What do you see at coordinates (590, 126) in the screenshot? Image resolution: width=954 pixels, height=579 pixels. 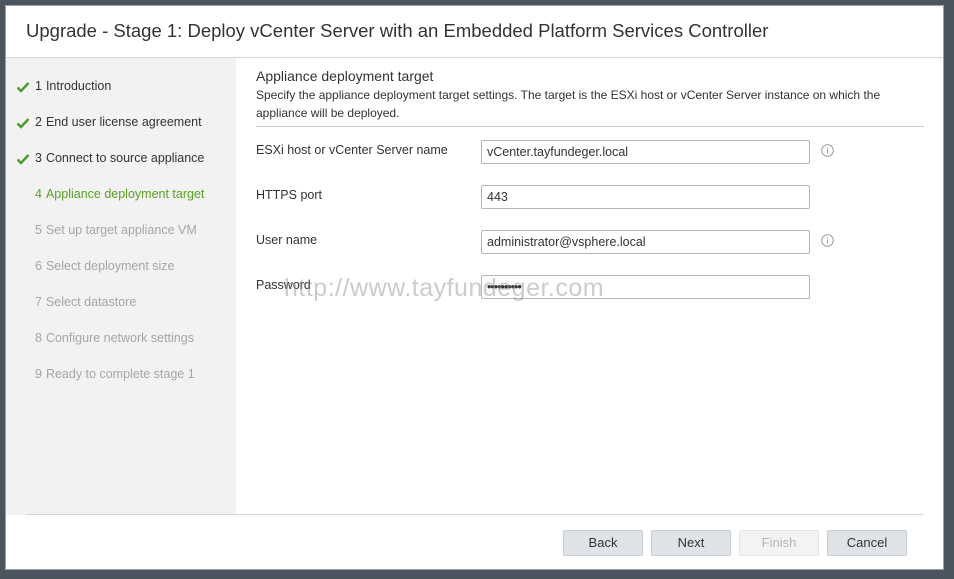 I see `section-divider` at bounding box center [590, 126].